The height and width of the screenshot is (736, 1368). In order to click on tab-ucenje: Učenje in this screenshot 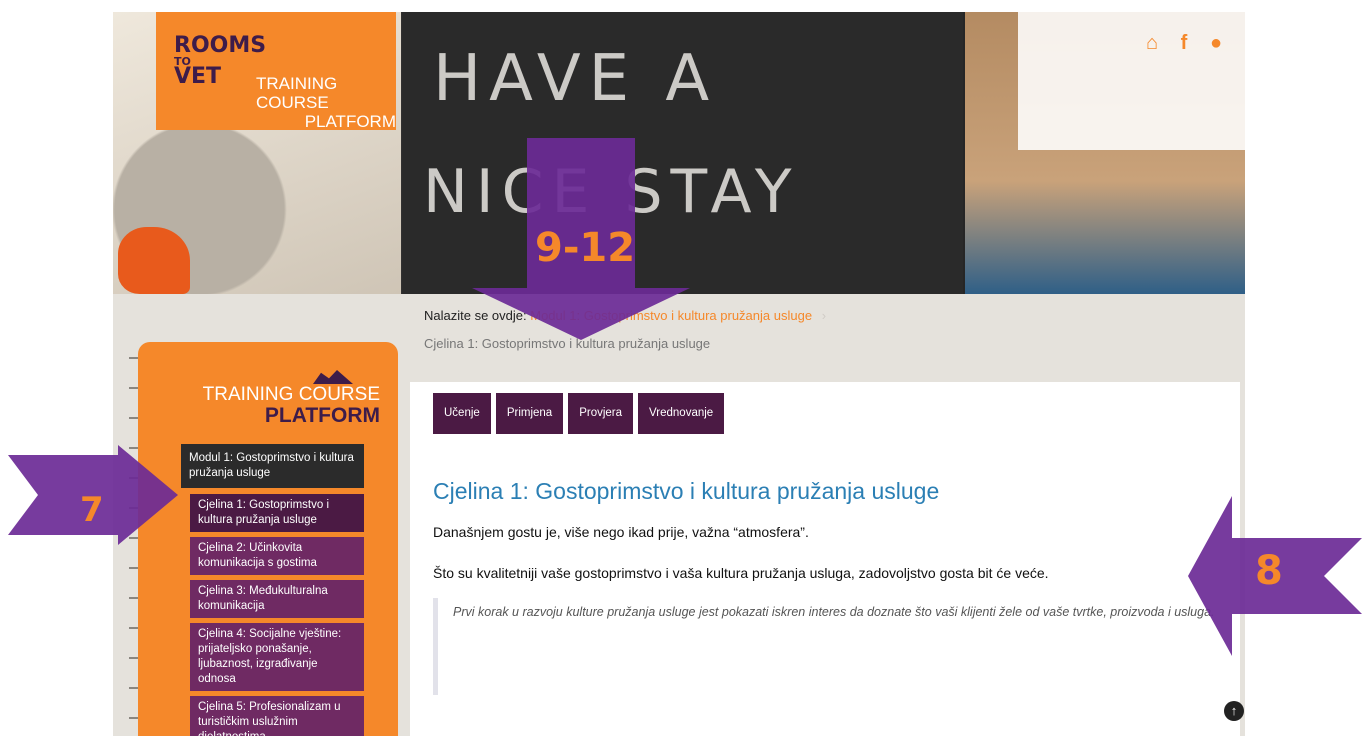, I will do `click(462, 413)`.